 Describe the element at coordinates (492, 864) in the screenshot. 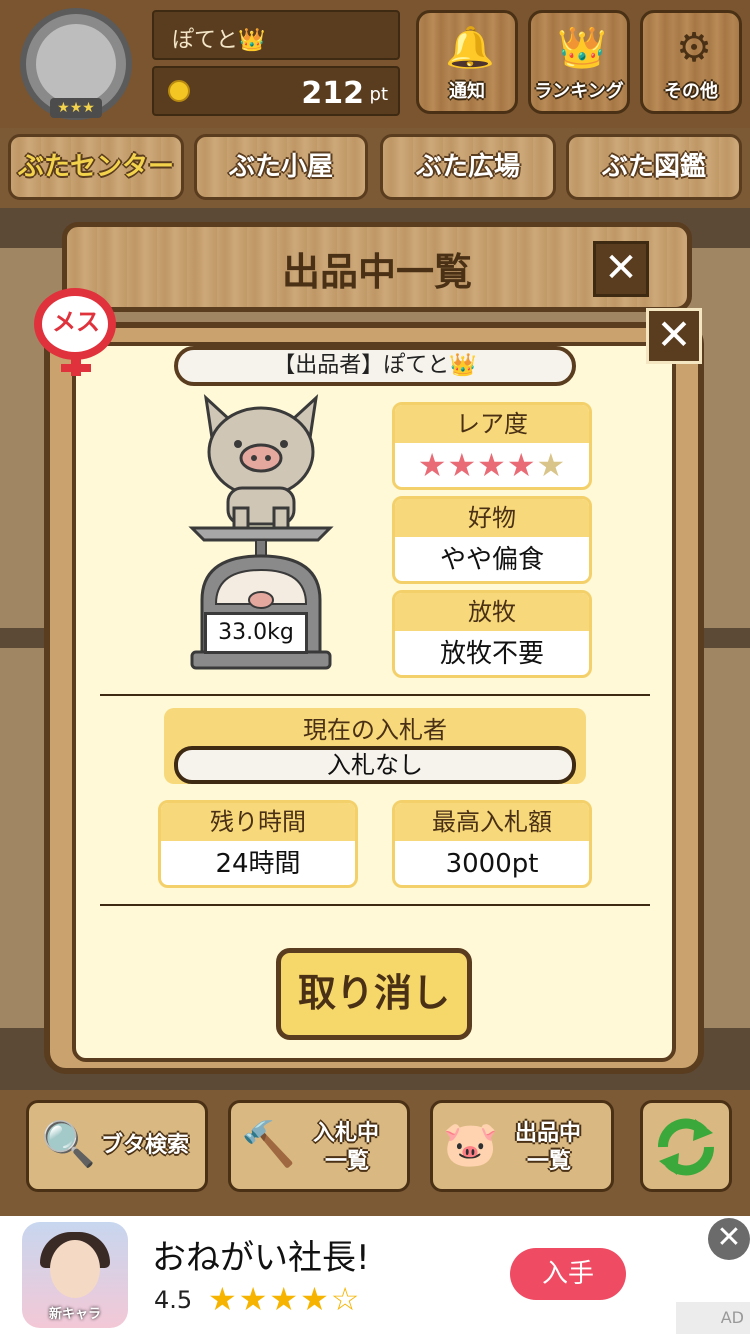

I see `max-bid-value: 3000pt` at that location.